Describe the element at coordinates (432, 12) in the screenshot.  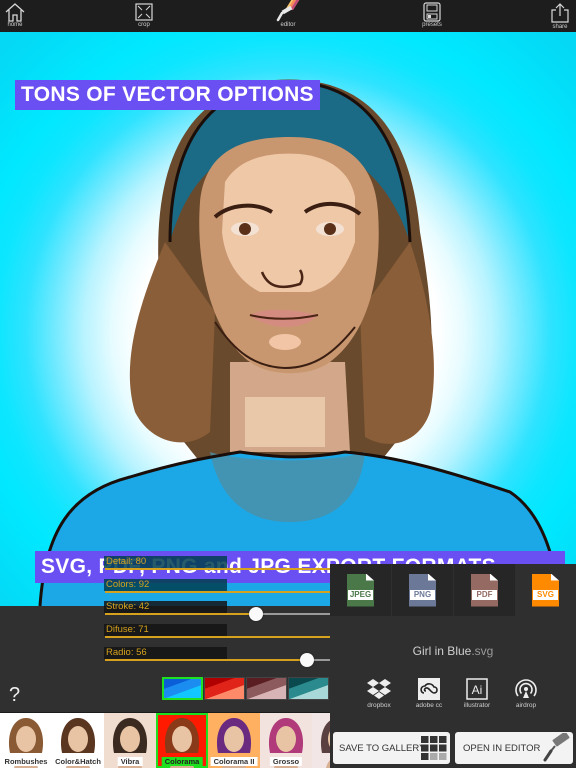
I see `save-disk-icon` at that location.